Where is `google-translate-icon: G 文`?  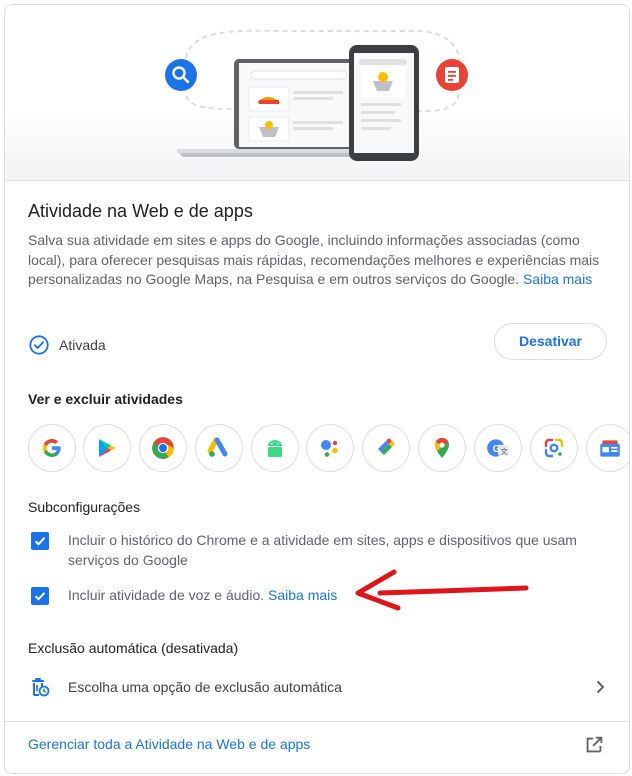
google-translate-icon: G 文 is located at coordinates (498, 448).